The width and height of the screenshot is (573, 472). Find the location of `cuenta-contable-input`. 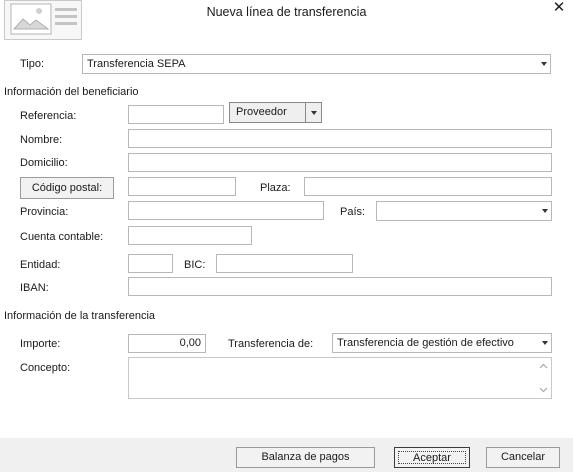

cuenta-contable-input is located at coordinates (190, 235).